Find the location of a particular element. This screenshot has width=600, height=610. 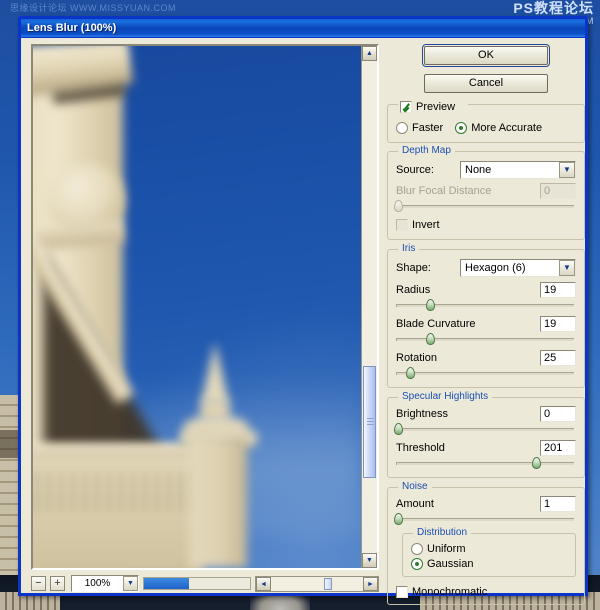

preview-base-band is located at coordinates (120, 451).